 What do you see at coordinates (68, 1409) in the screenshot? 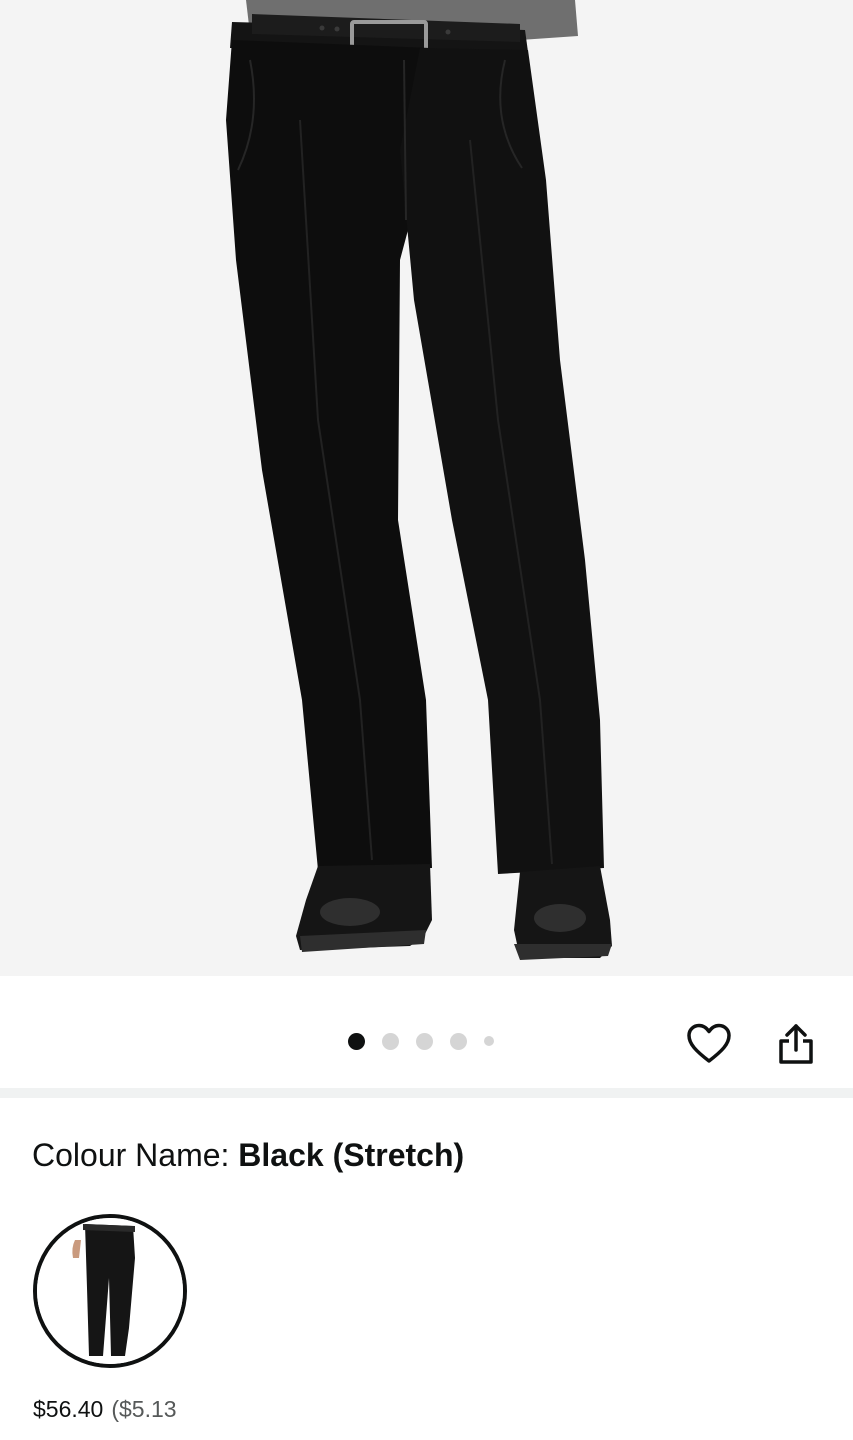
I see `swatch-price: $56.40` at bounding box center [68, 1409].